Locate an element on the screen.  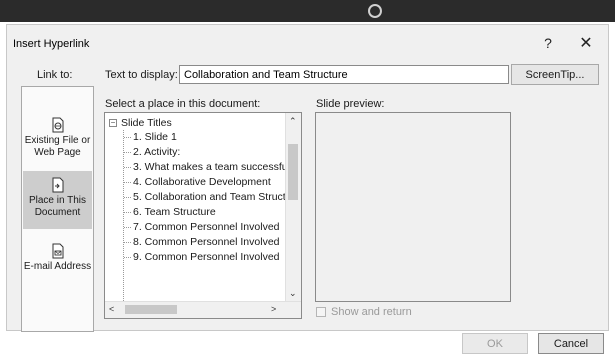
list-item: 5. Collaboration and Team Structure is located at coordinates (206, 197).